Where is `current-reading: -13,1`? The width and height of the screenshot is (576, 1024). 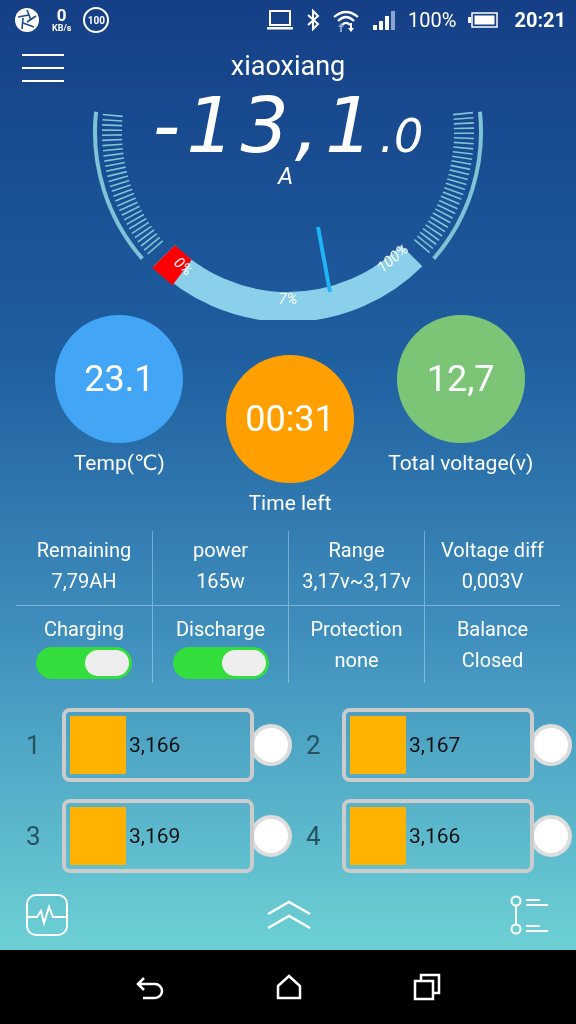
current-reading: -13,1 is located at coordinates (266, 128).